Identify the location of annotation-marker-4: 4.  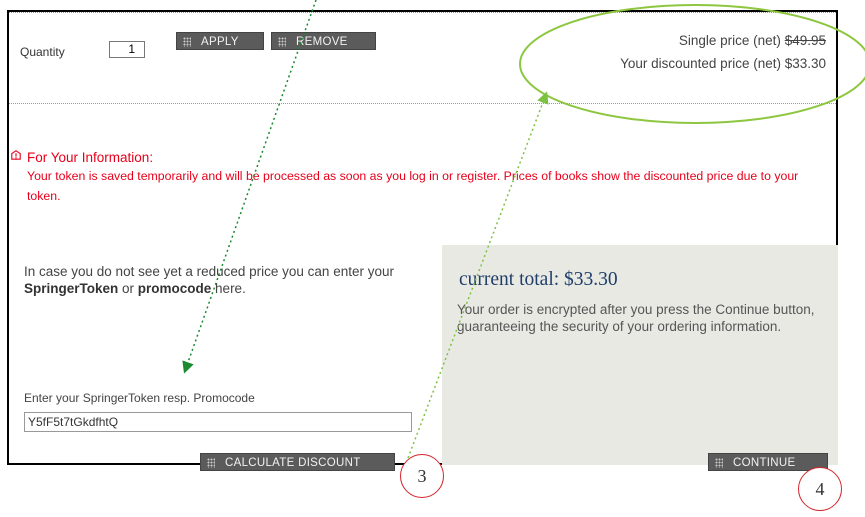
(820, 489).